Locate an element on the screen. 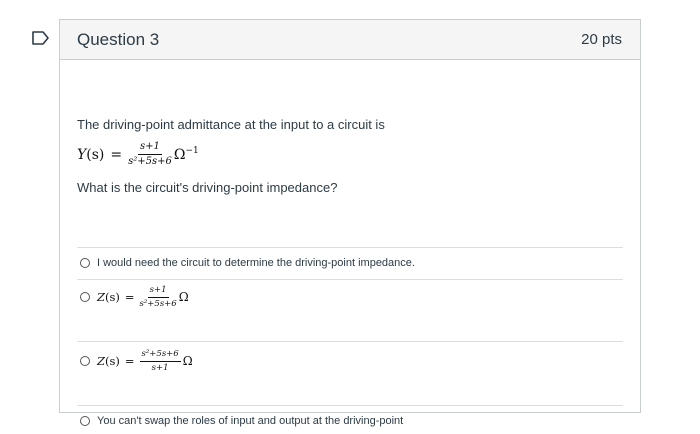  flag-bookmark-icon is located at coordinates (41, 38).